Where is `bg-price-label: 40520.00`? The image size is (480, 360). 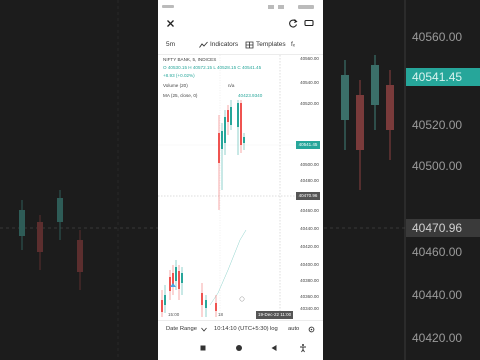 bg-price-label: 40520.00 is located at coordinates (437, 125).